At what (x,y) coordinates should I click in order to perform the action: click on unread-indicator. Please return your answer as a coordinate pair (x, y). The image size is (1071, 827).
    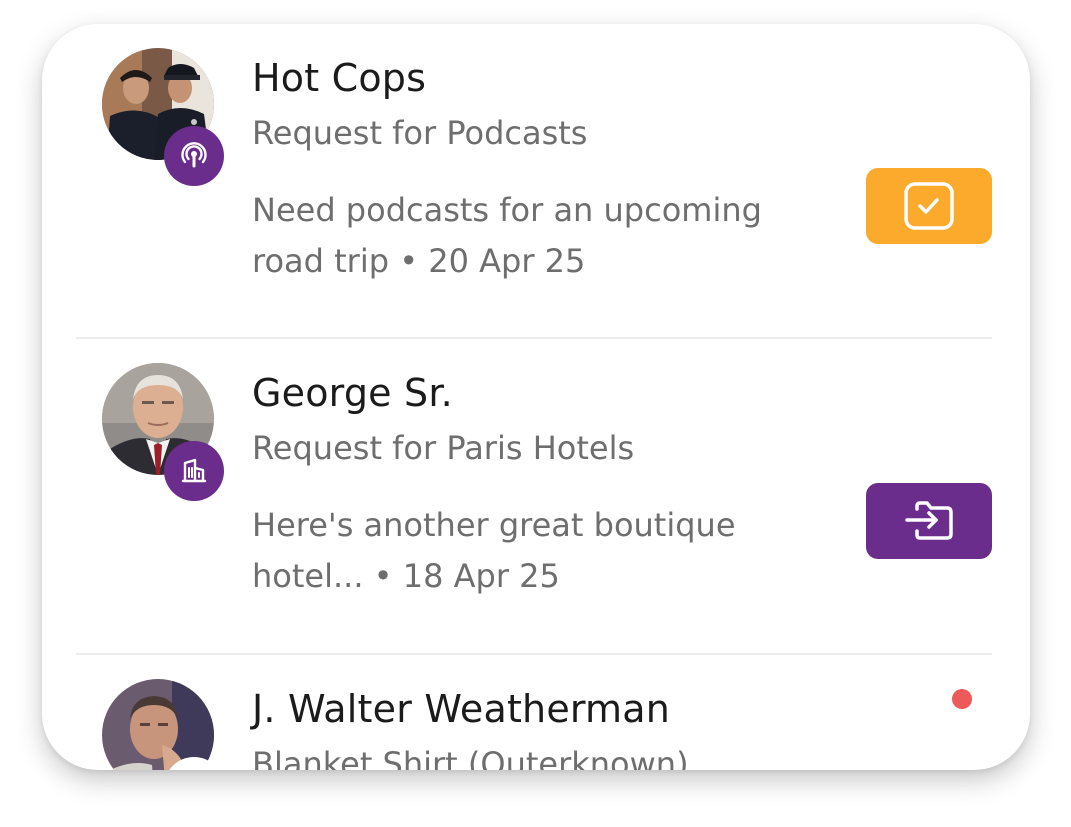
    Looking at the image, I should click on (962, 699).